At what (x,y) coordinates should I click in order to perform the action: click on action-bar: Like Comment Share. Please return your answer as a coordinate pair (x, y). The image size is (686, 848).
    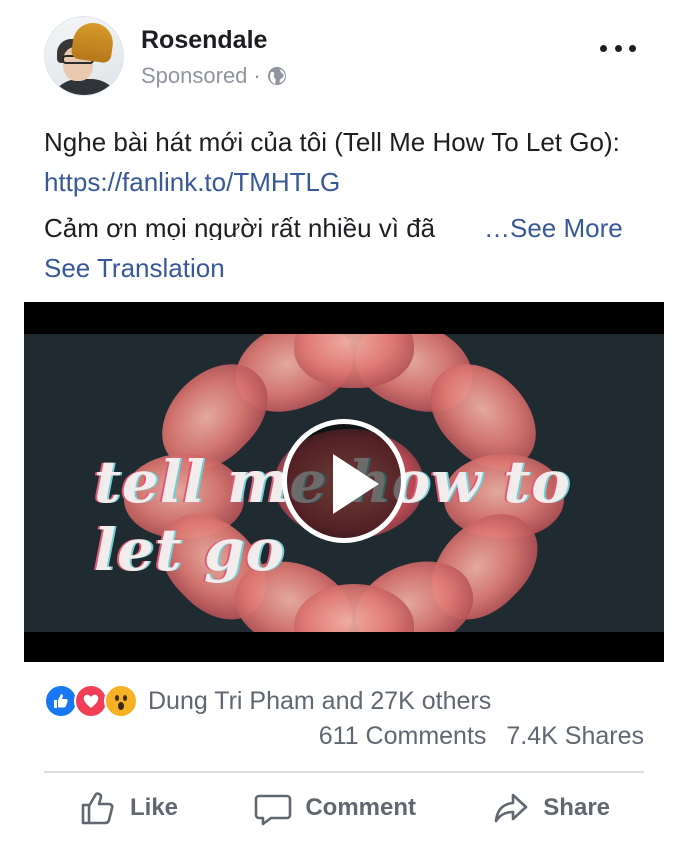
    Looking at the image, I should click on (344, 808).